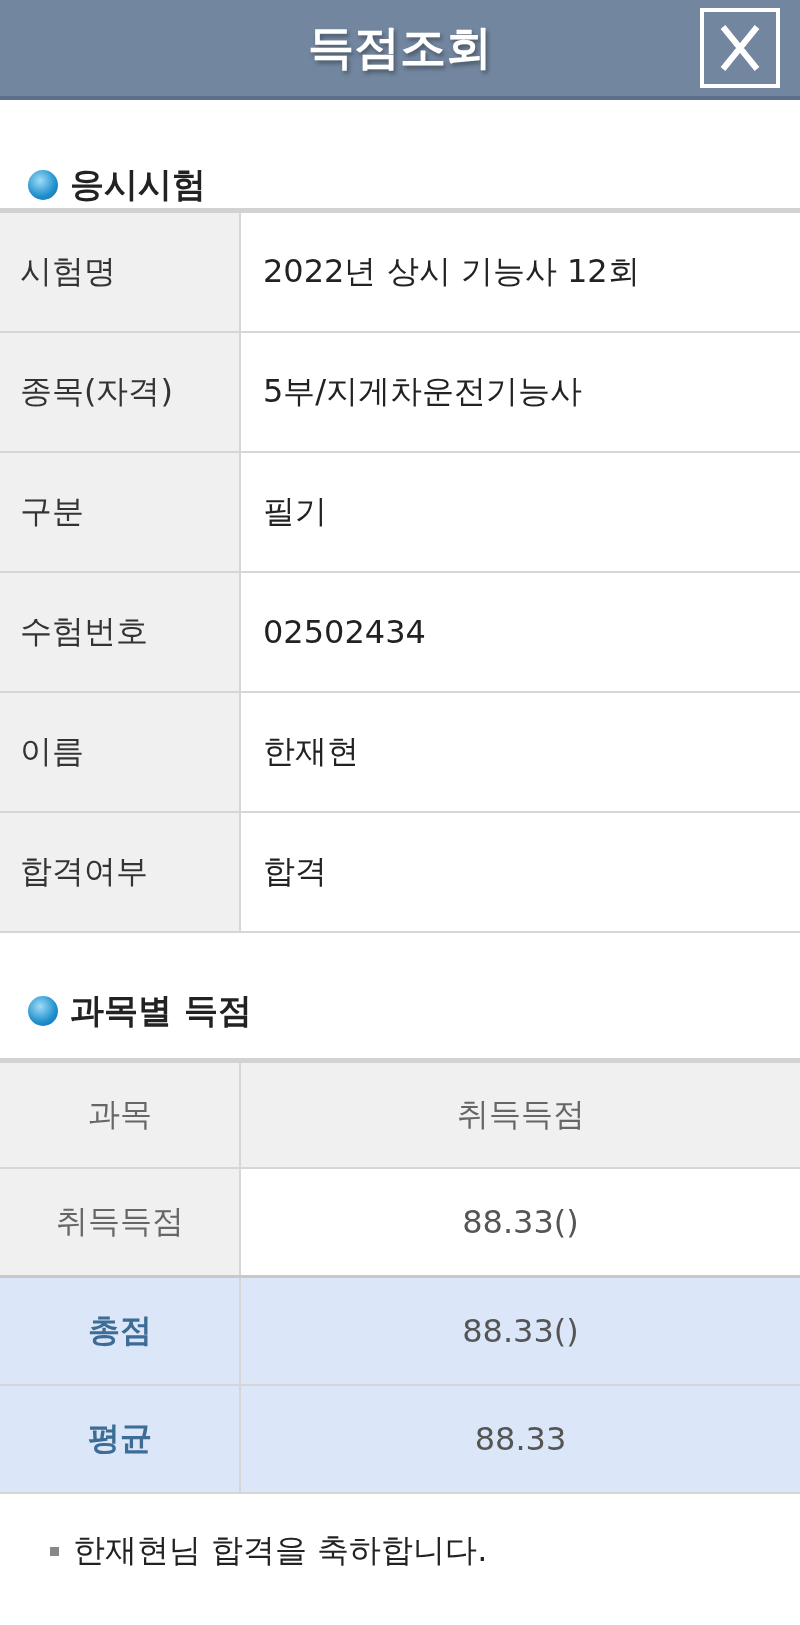  I want to click on table-label-cell: 구분, so click(120, 512).